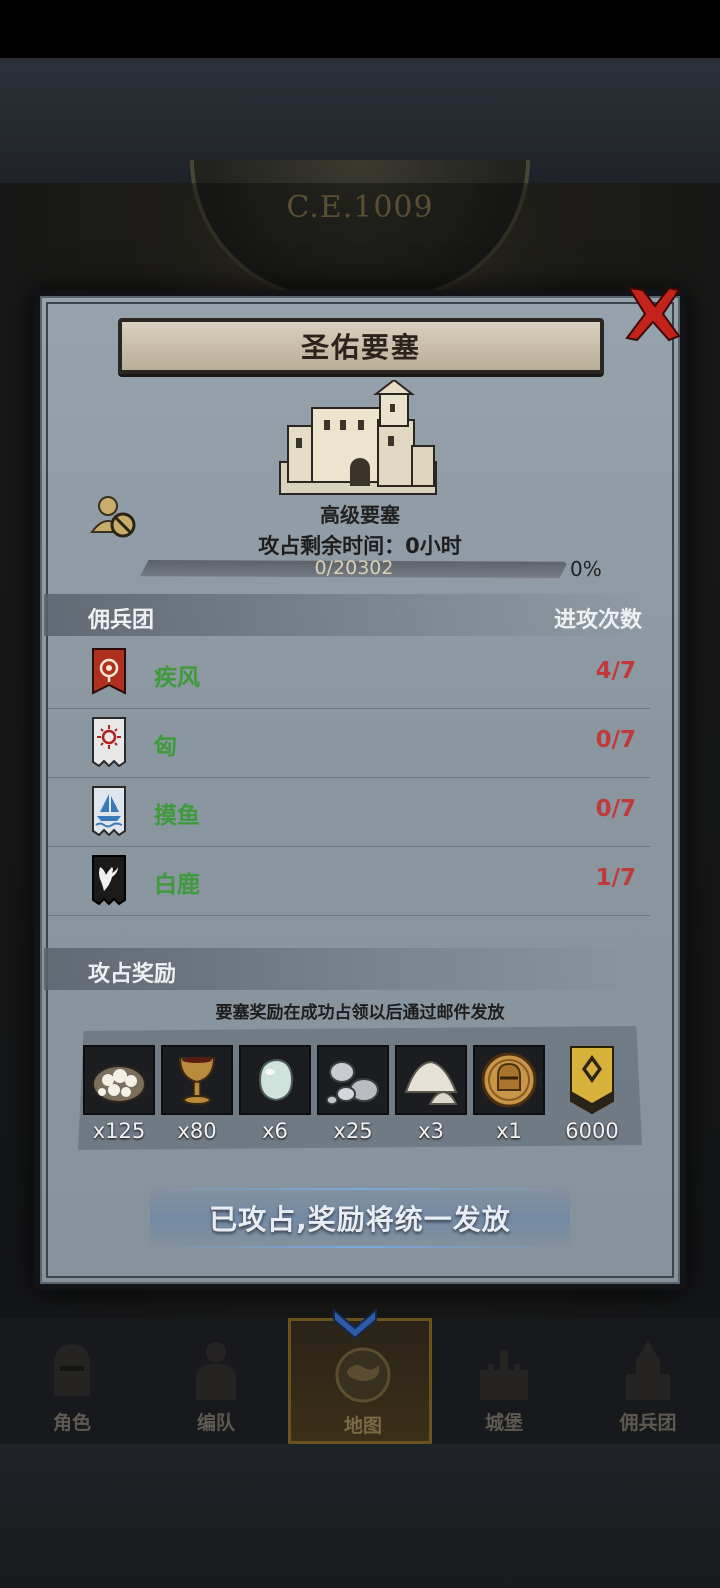 Image resolution: width=720 pixels, height=1588 pixels. I want to click on nav-item-character: 角色, so click(72, 1381).